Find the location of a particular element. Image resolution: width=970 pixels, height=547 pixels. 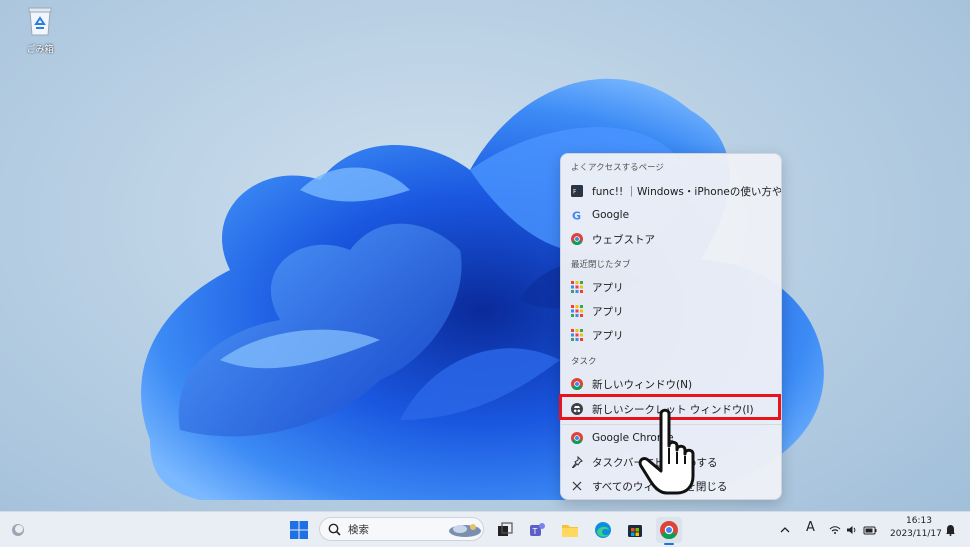

jump-item-apps-2: アプリ is located at coordinates (671, 311).